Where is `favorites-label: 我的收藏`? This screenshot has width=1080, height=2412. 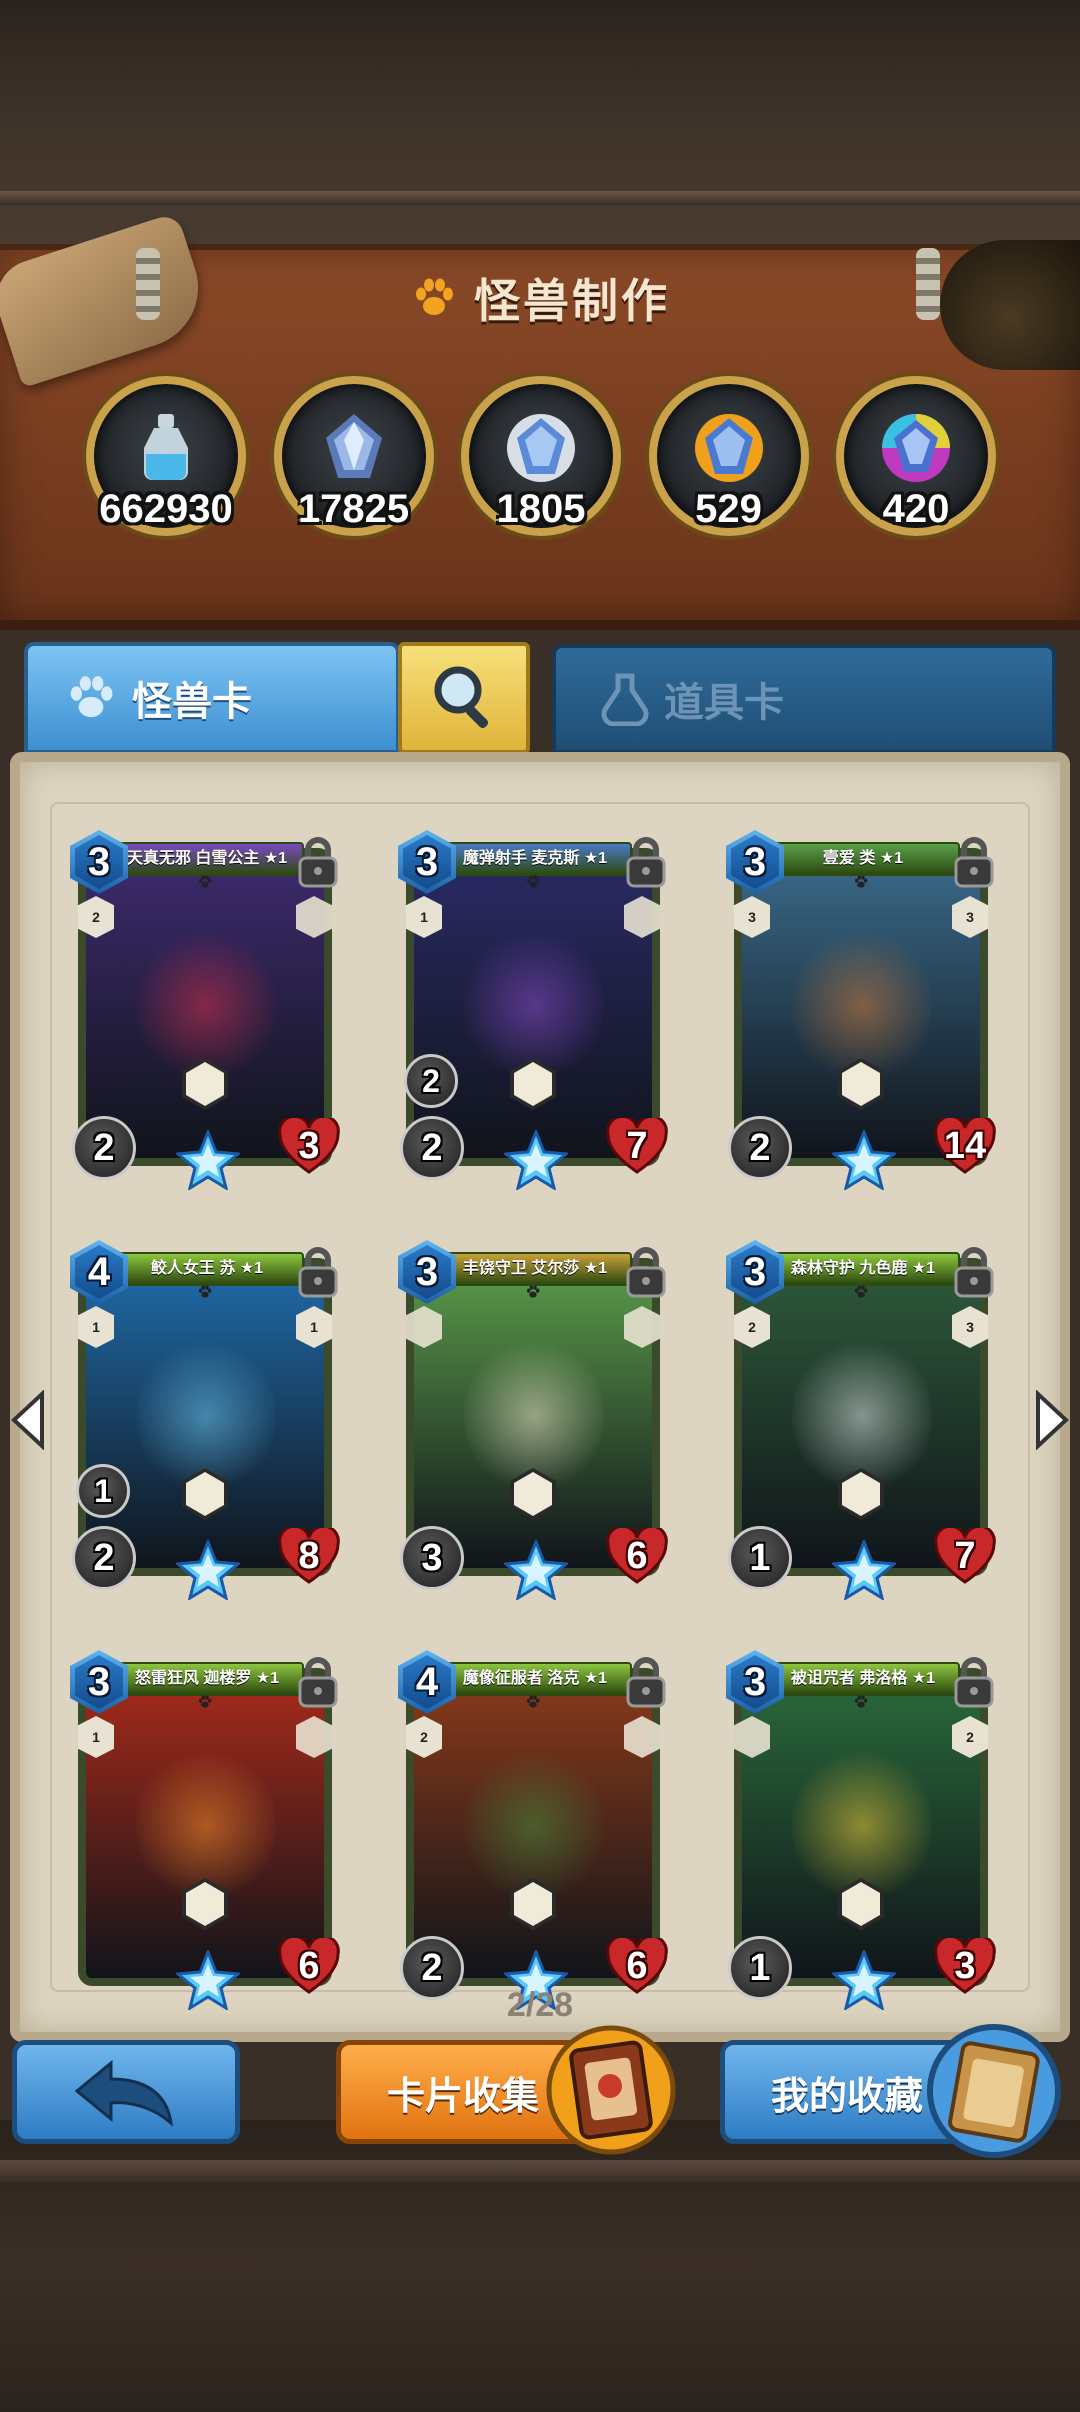
favorites-label: 我的收藏 is located at coordinates (847, 2096).